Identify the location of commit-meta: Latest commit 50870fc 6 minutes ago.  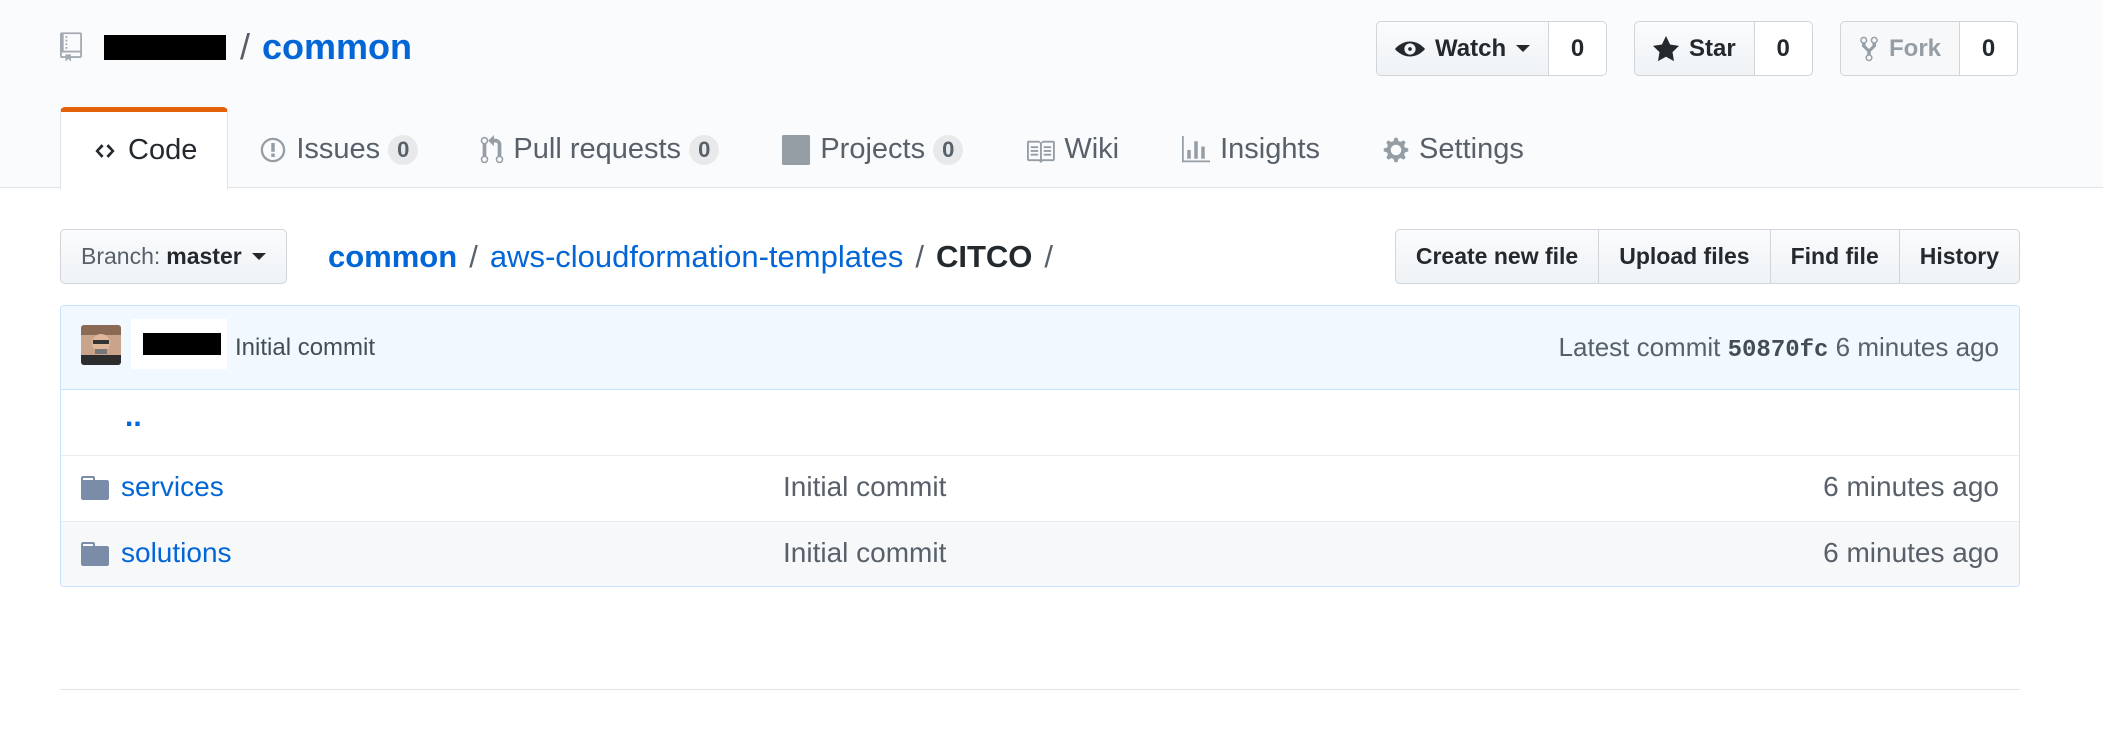
(1779, 348).